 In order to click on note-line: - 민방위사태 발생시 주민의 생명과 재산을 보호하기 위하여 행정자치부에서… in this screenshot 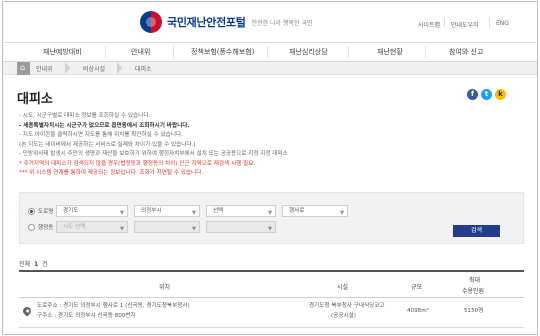, I will do `click(153, 154)`.